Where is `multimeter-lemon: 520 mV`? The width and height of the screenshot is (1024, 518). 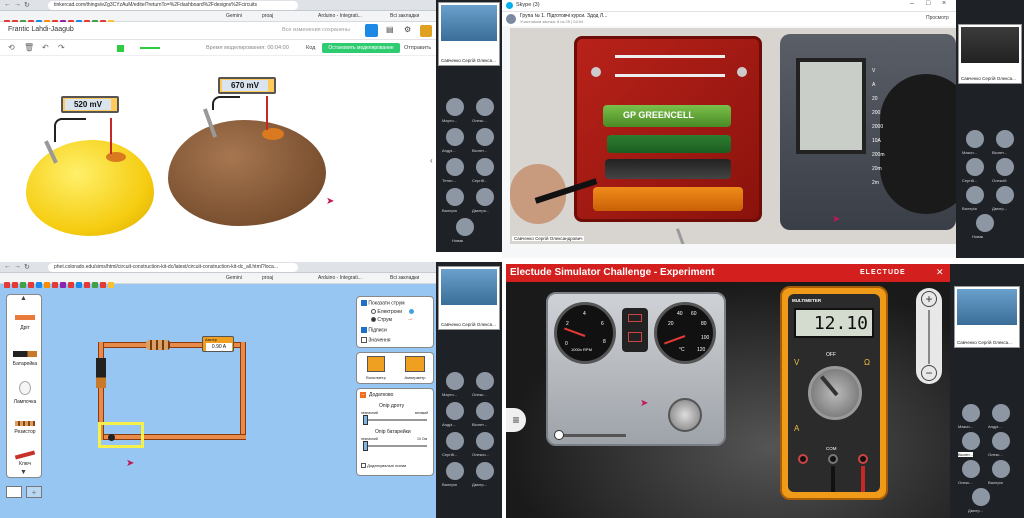
multimeter-lemon: 520 mV is located at coordinates (90, 104).